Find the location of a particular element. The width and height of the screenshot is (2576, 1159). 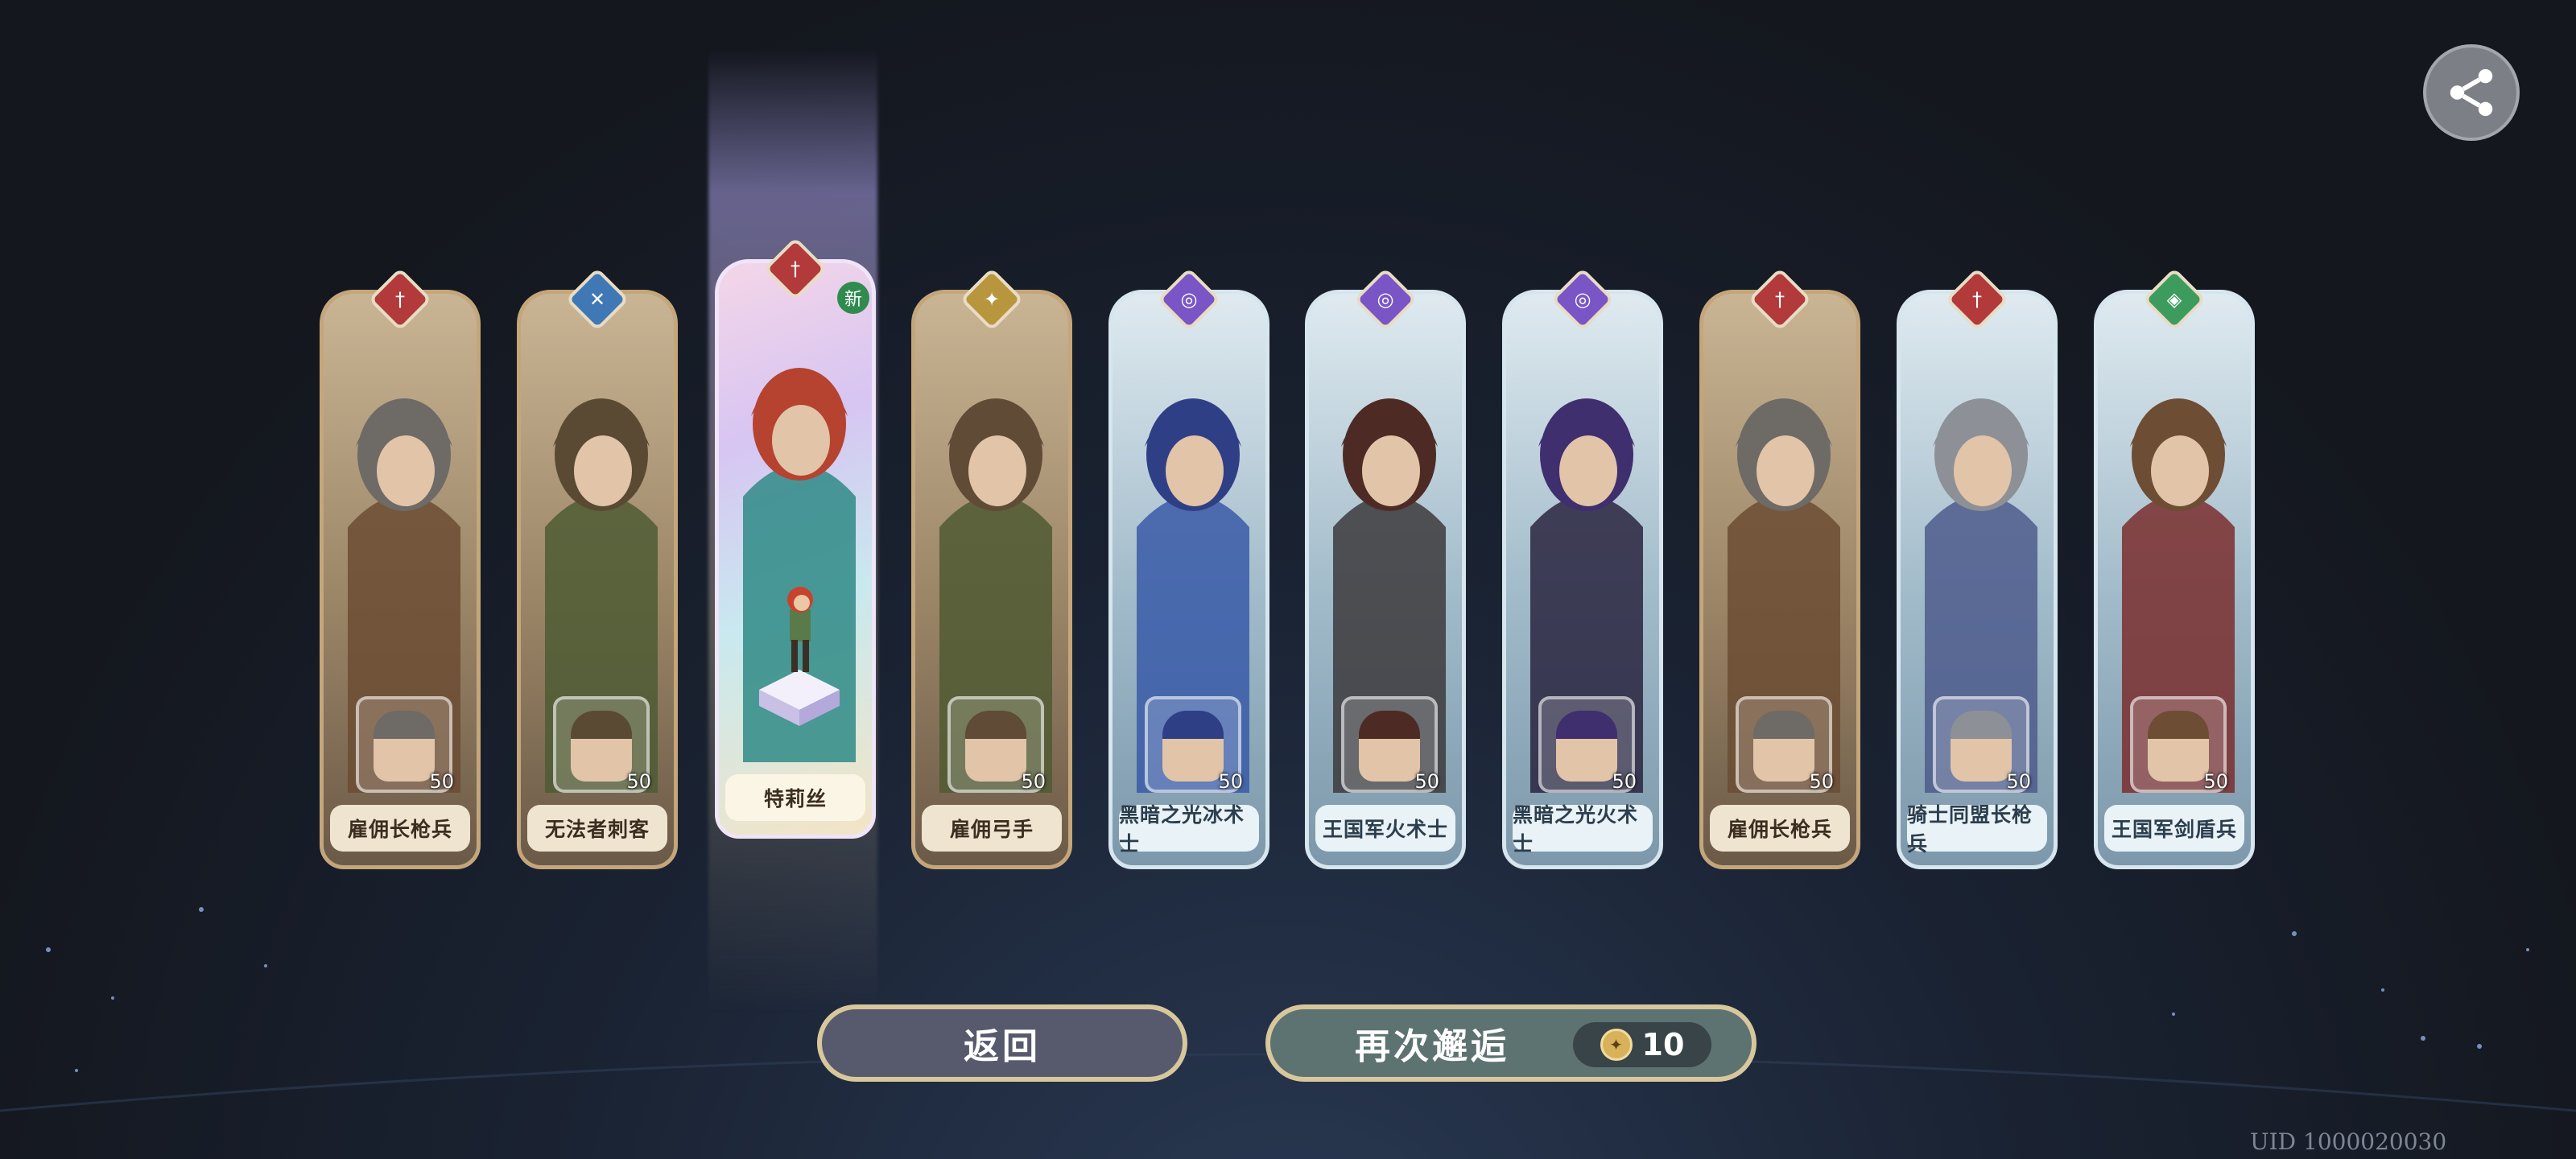

summon-again-button: 再次邂逅 ✦ 10 is located at coordinates (1511, 1043).